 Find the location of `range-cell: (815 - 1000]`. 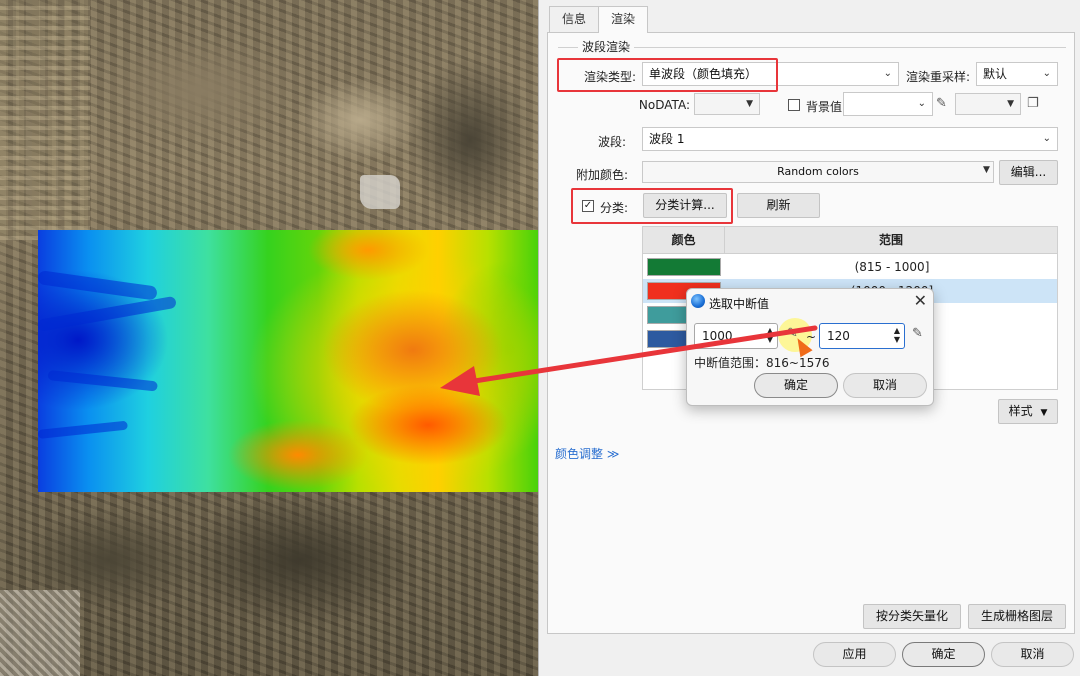

range-cell: (815 - 1000] is located at coordinates (892, 267).